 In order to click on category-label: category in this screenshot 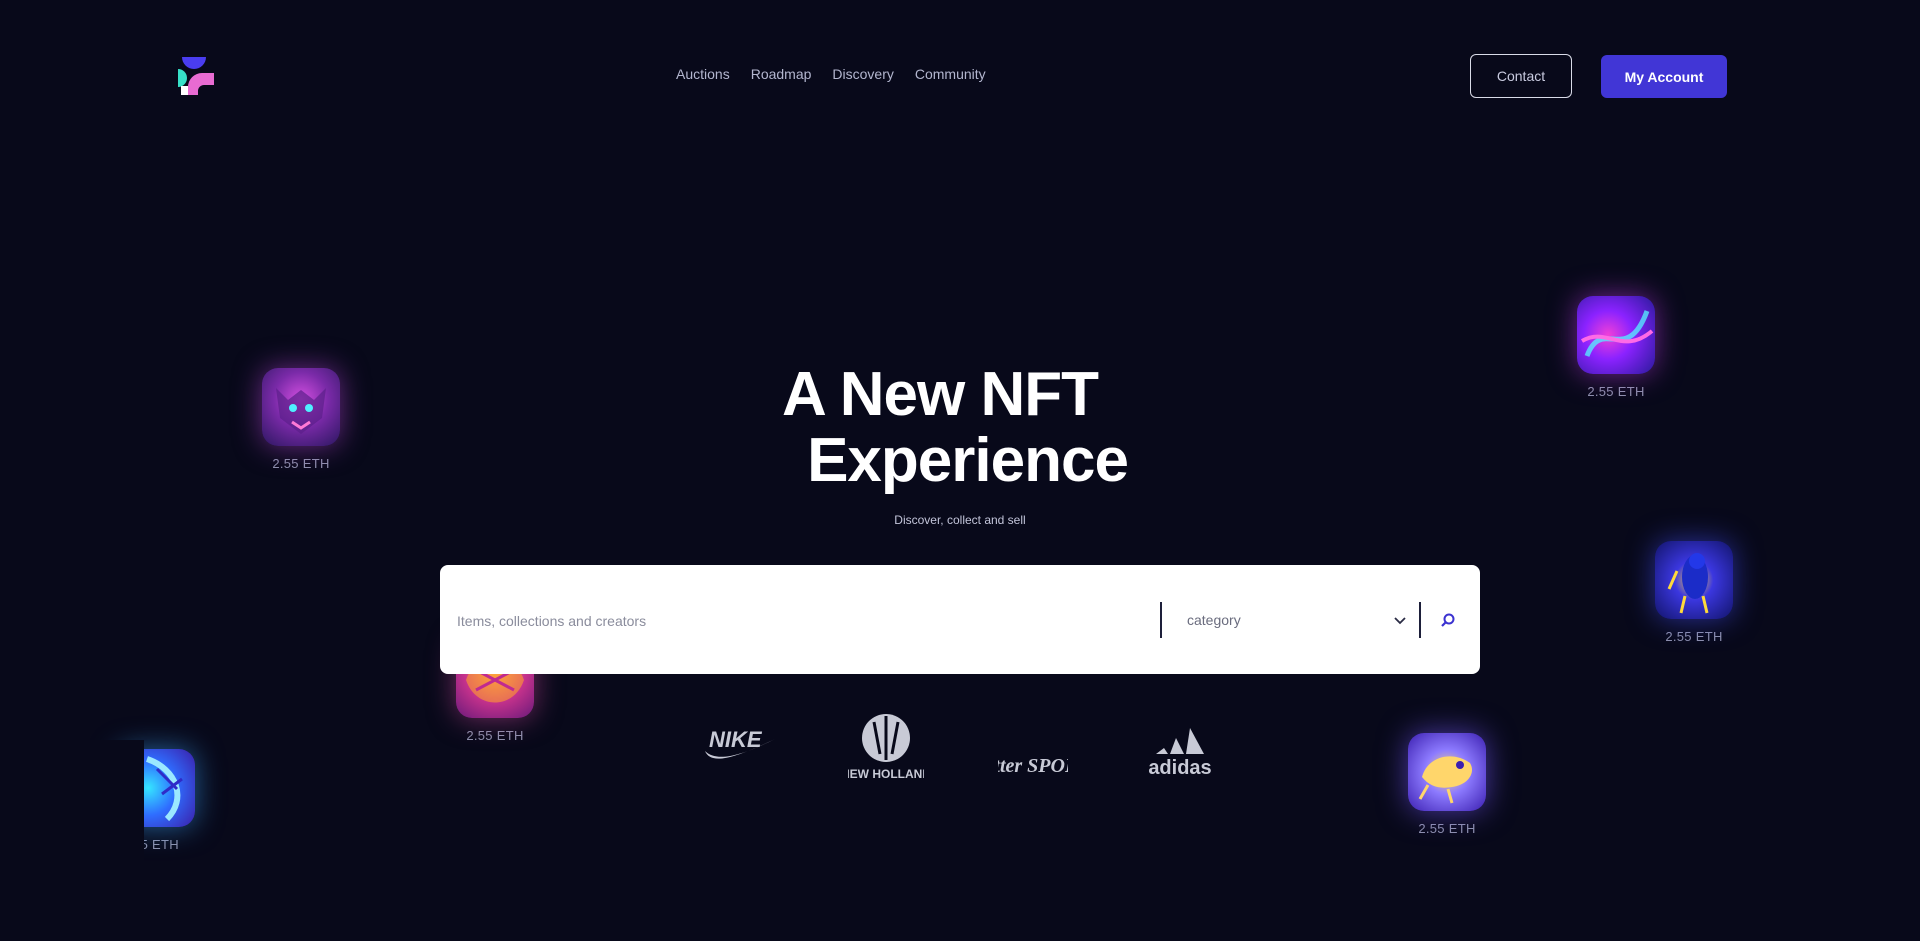, I will do `click(1214, 620)`.